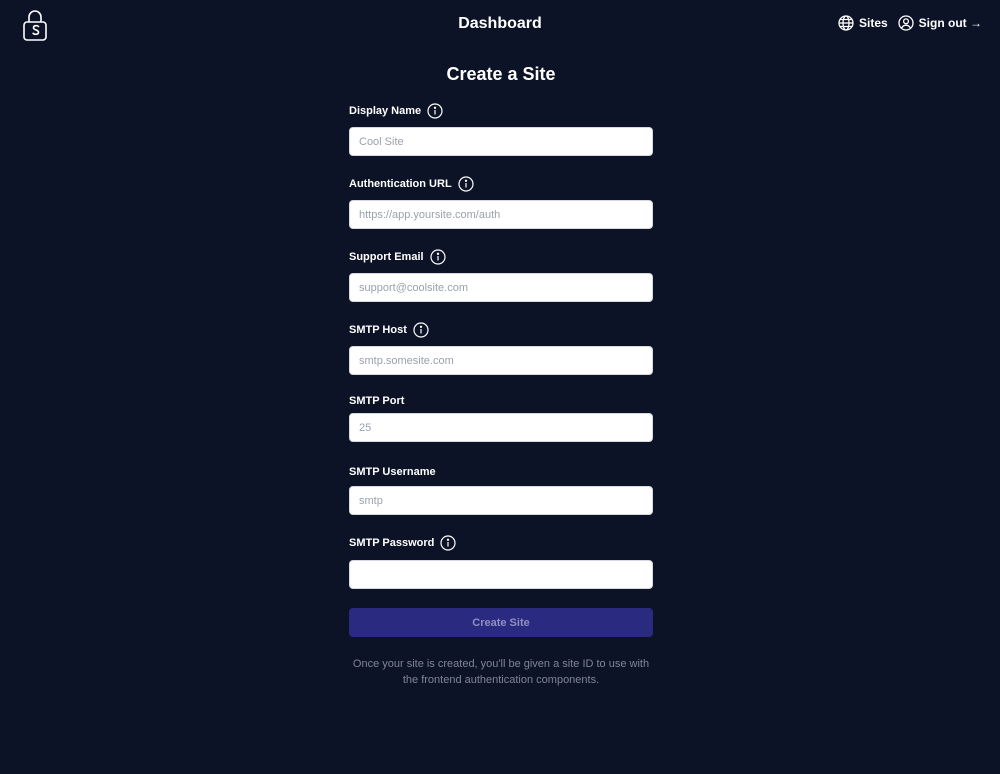  Describe the element at coordinates (501, 427) in the screenshot. I see `smtp-port-input` at that location.